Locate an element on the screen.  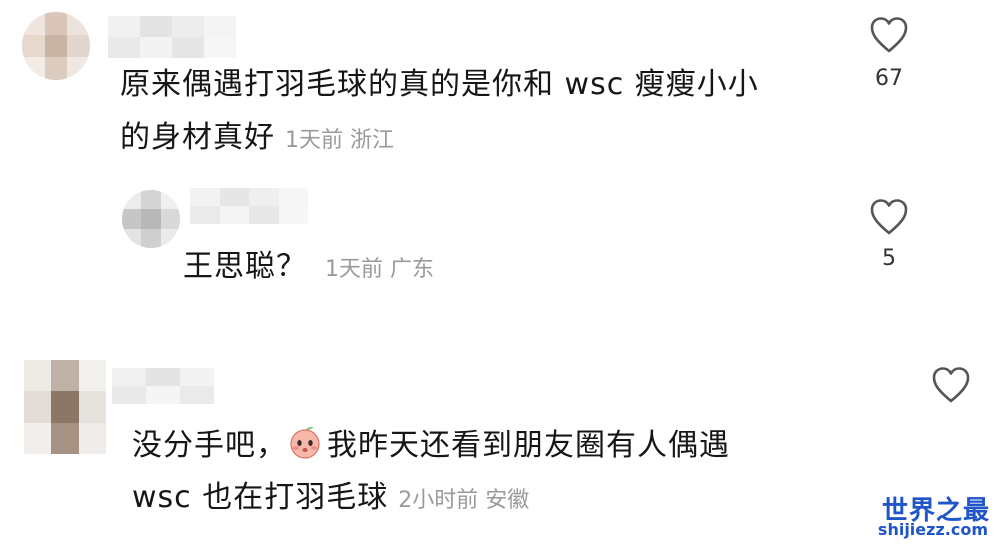
like-count: 5 is located at coordinates (889, 258).